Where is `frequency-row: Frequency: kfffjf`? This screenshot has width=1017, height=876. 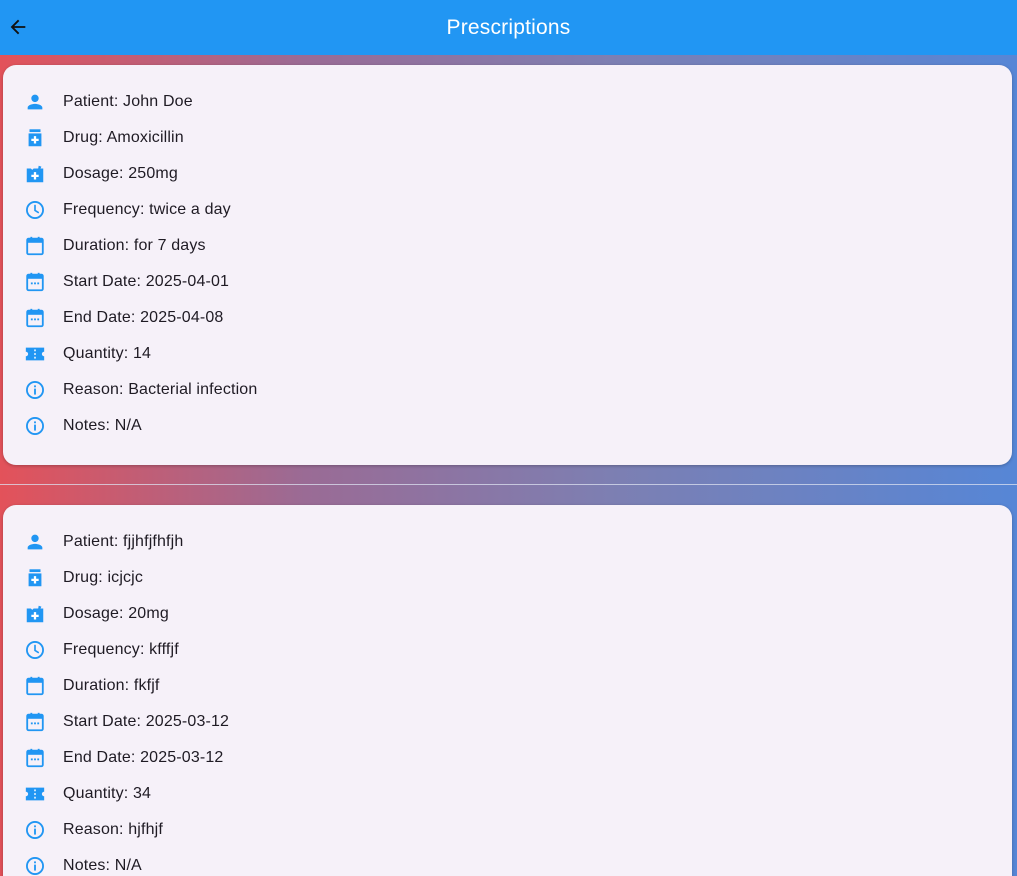 frequency-row: Frequency: kfffjf is located at coordinates (517, 650).